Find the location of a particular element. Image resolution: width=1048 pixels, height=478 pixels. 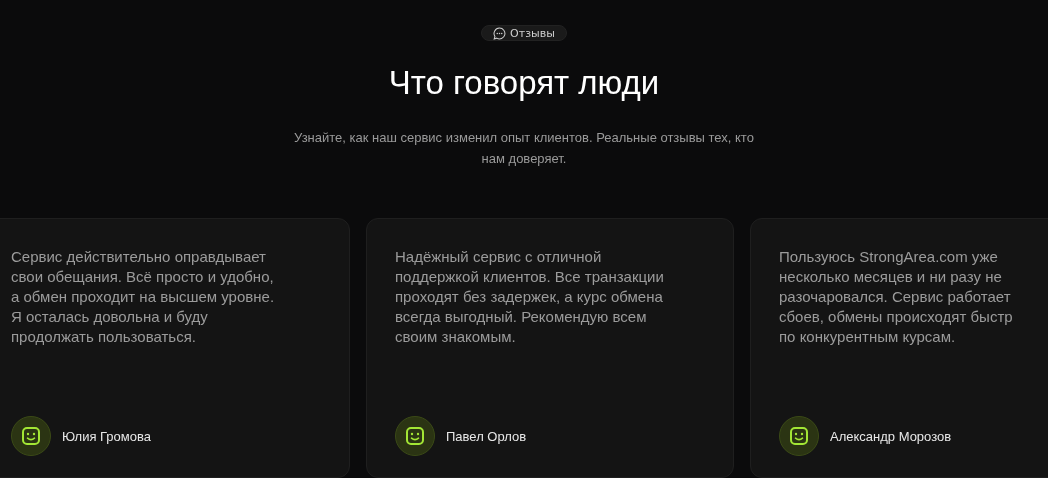

author-name: Юлия Громова is located at coordinates (106, 436).